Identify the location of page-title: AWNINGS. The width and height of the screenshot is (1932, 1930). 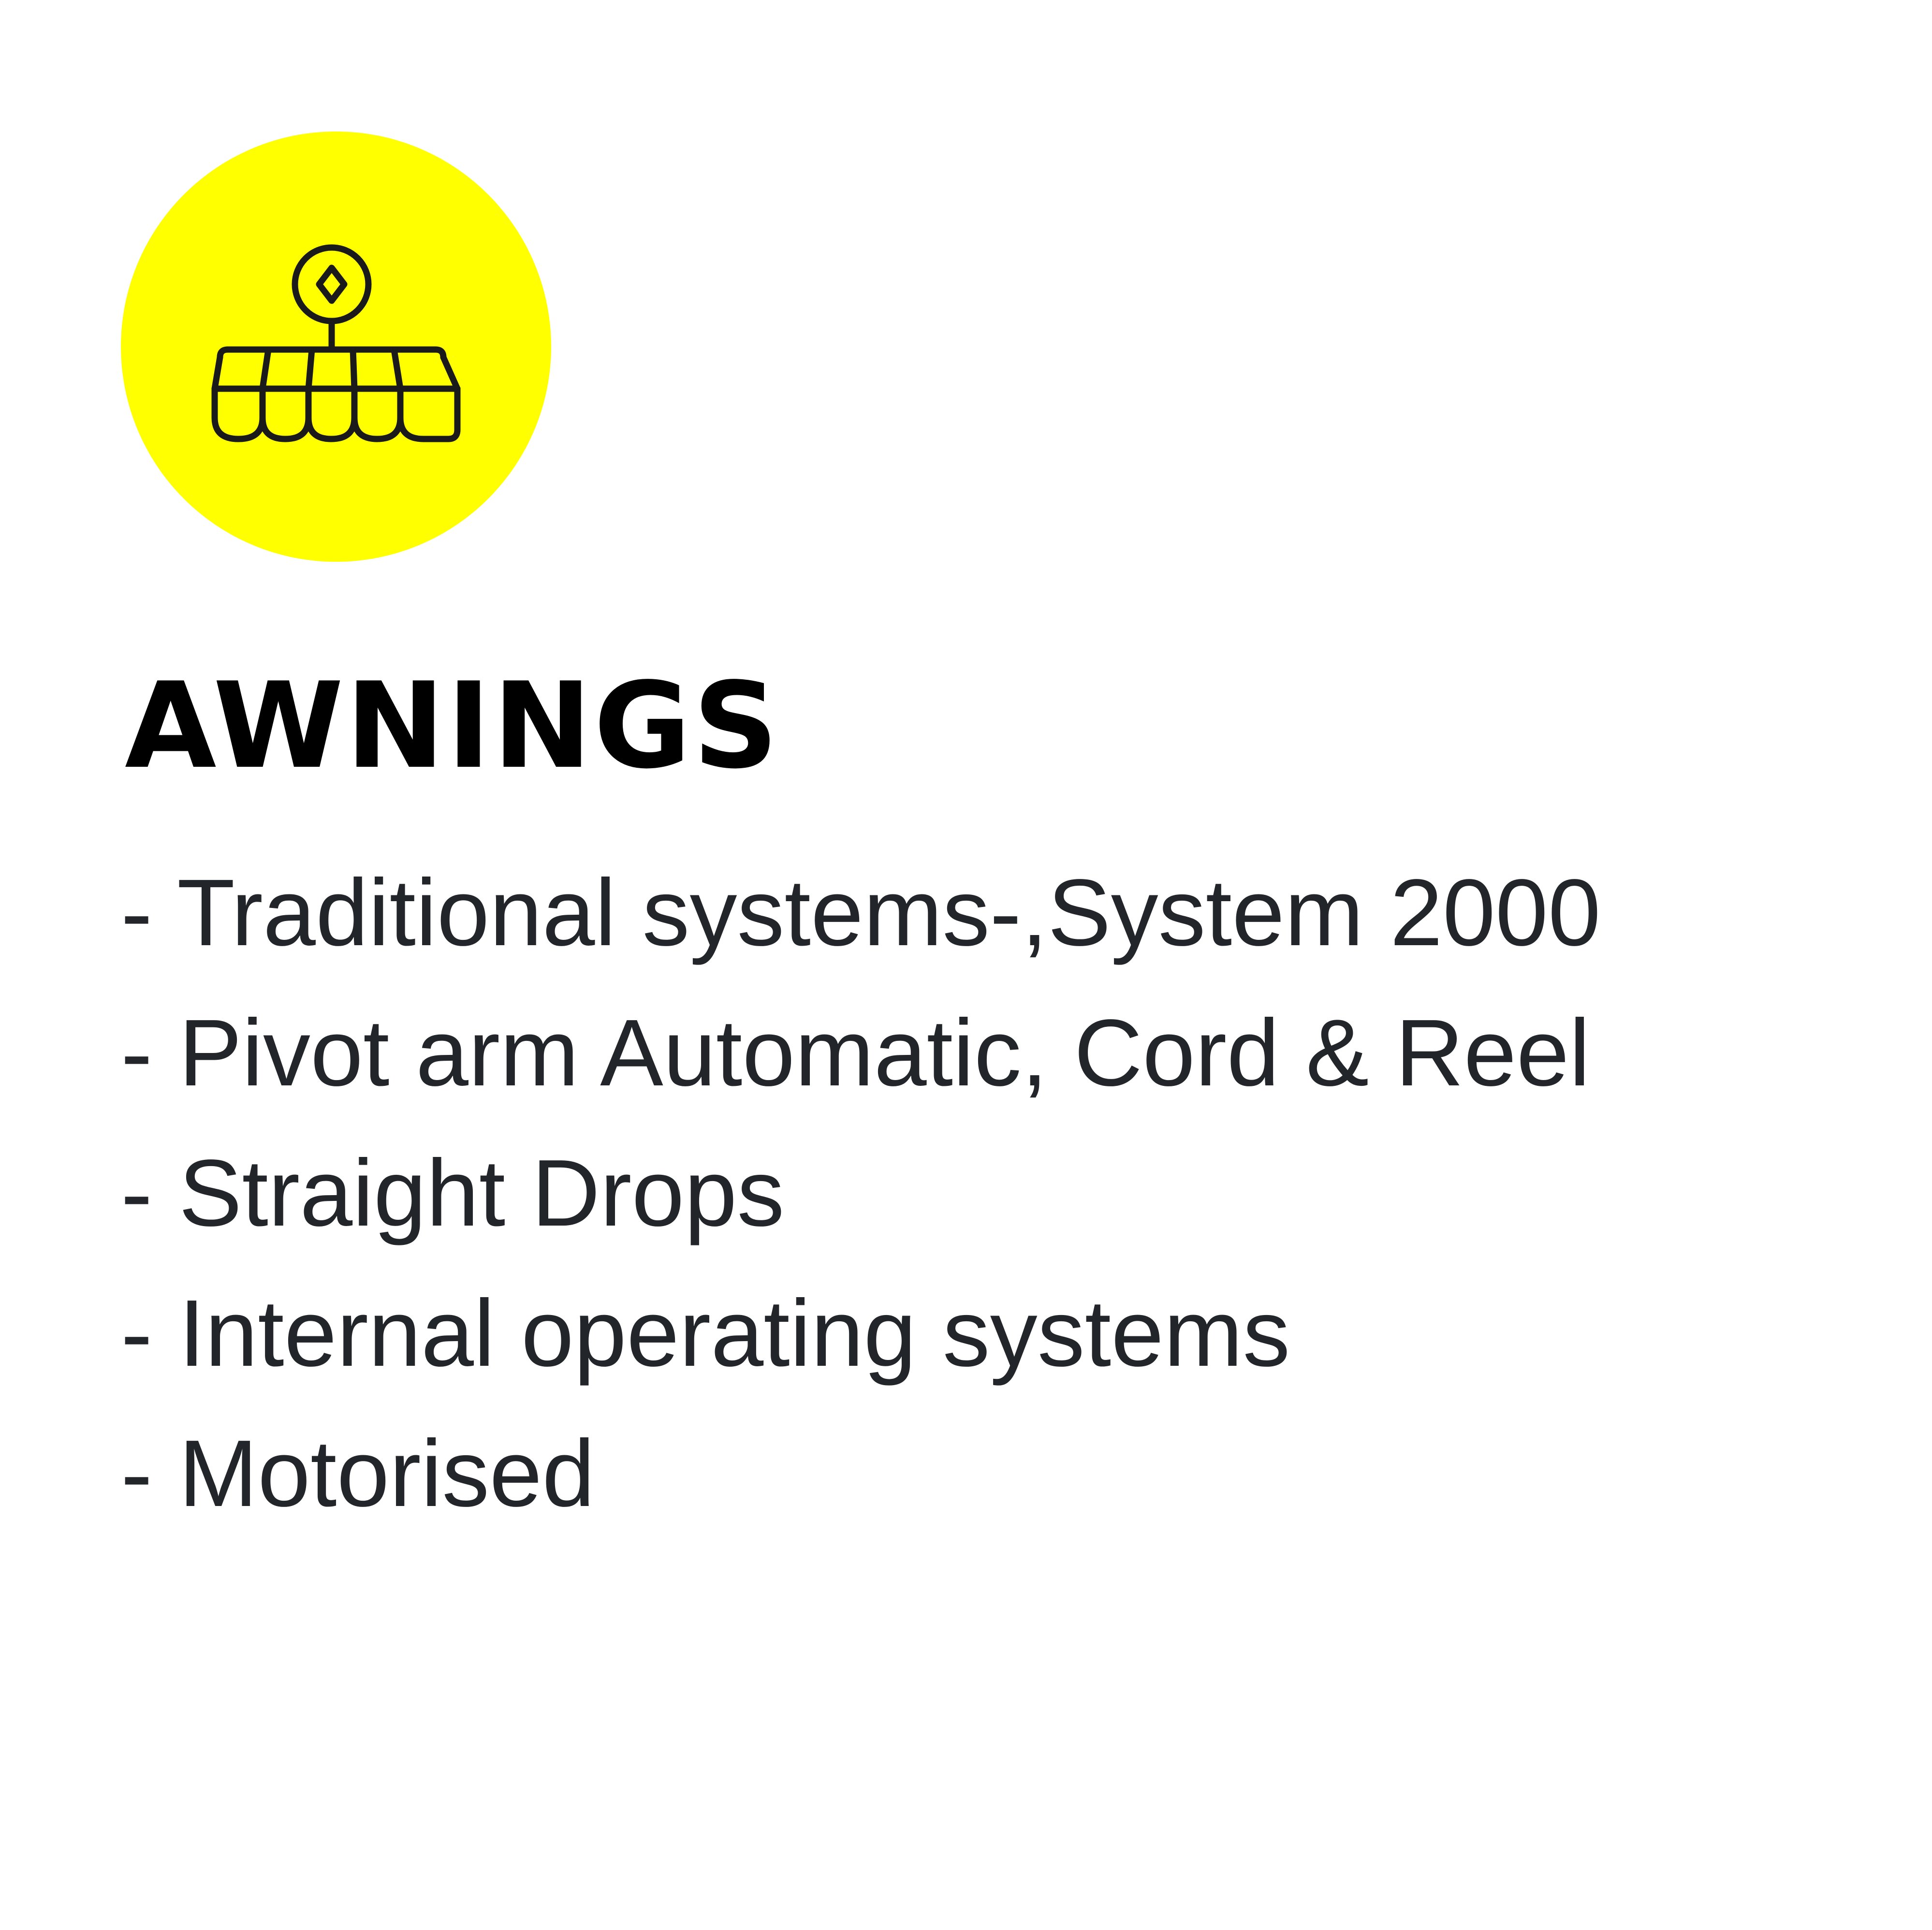
(452, 726).